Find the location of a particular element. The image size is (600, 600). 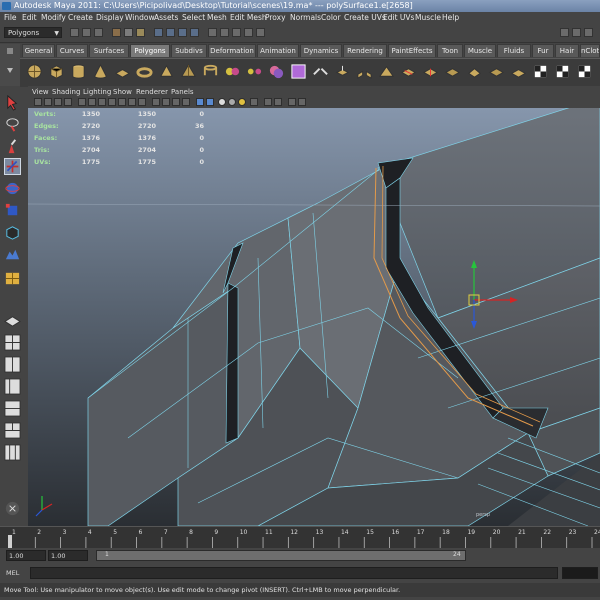

panel-menu-renderer: Renderer is located at coordinates (152, 92).